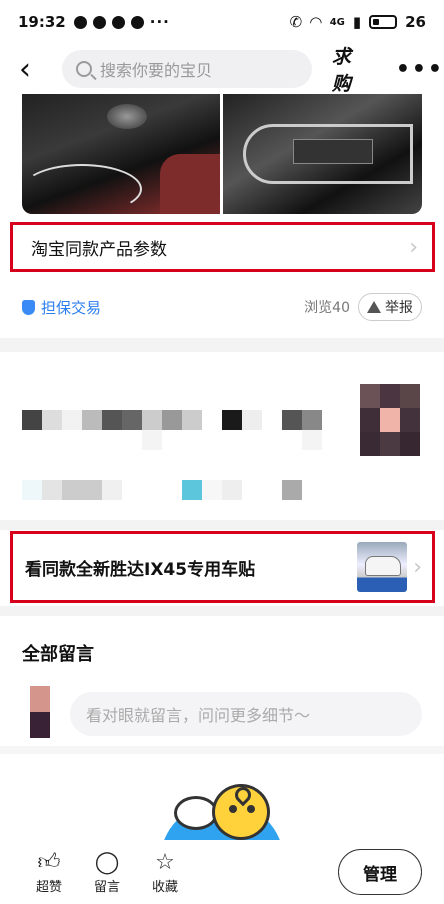  Describe the element at coordinates (42, 22) in the screenshot. I see `status-time: 19:32` at that location.